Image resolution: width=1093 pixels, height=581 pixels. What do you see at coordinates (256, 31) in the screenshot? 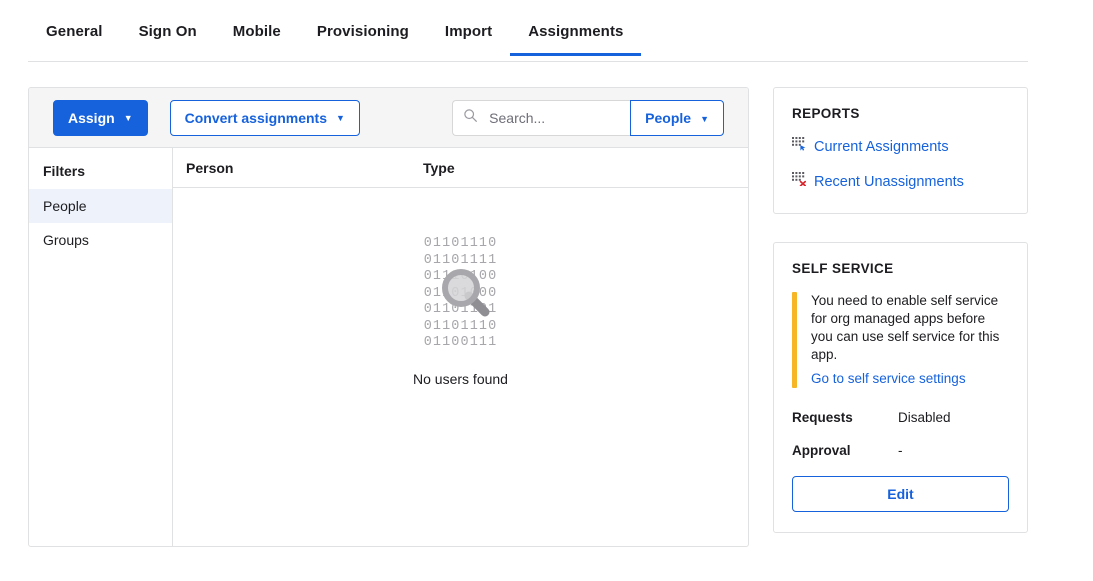
I see `tab-label: Mobile` at bounding box center [256, 31].